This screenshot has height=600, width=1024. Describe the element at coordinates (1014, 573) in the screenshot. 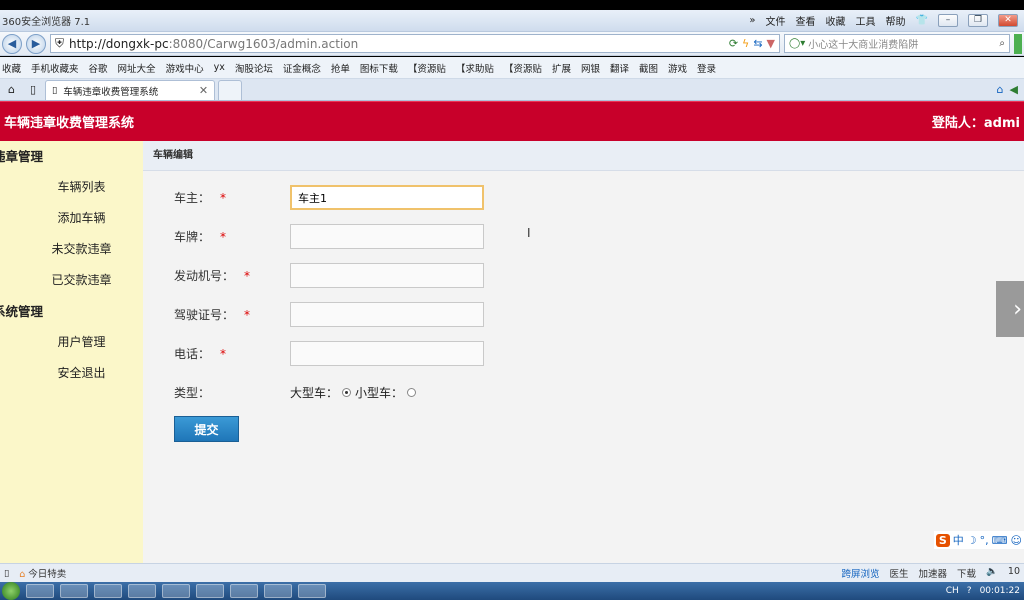

I see `status-zoom: 10` at that location.